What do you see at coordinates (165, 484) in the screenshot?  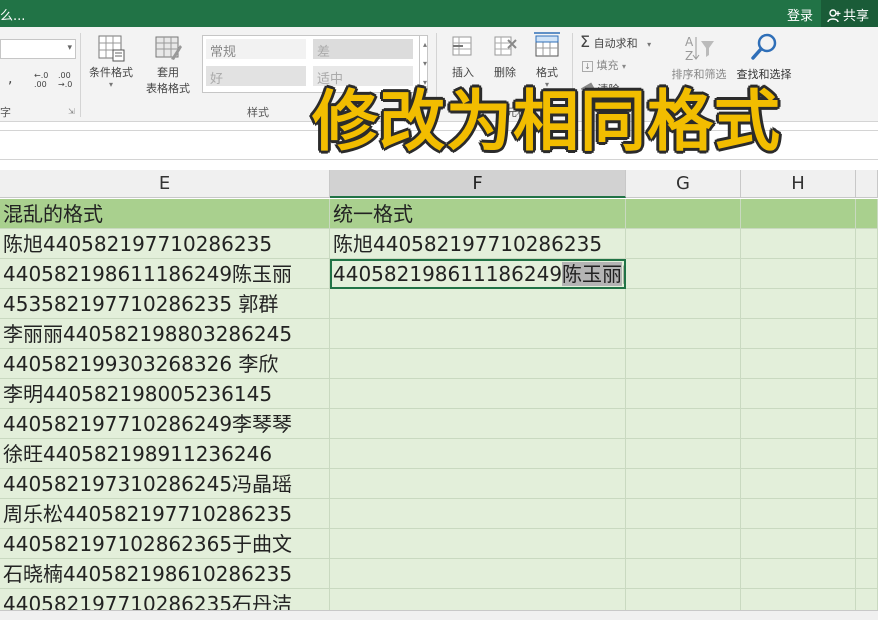 I see `messy-format-cell: 440582197310286245冯晶瑶` at bounding box center [165, 484].